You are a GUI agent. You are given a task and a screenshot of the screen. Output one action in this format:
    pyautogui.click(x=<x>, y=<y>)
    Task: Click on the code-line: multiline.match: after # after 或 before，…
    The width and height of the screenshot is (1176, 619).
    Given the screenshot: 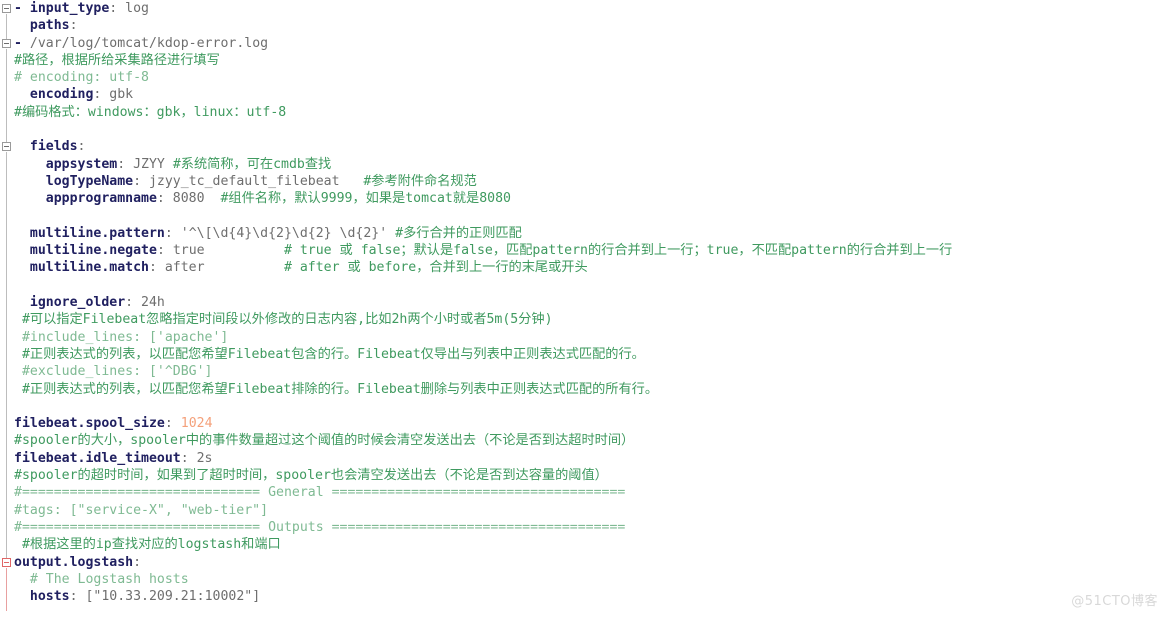 What is the action you would take?
    pyautogui.click(x=595, y=267)
    